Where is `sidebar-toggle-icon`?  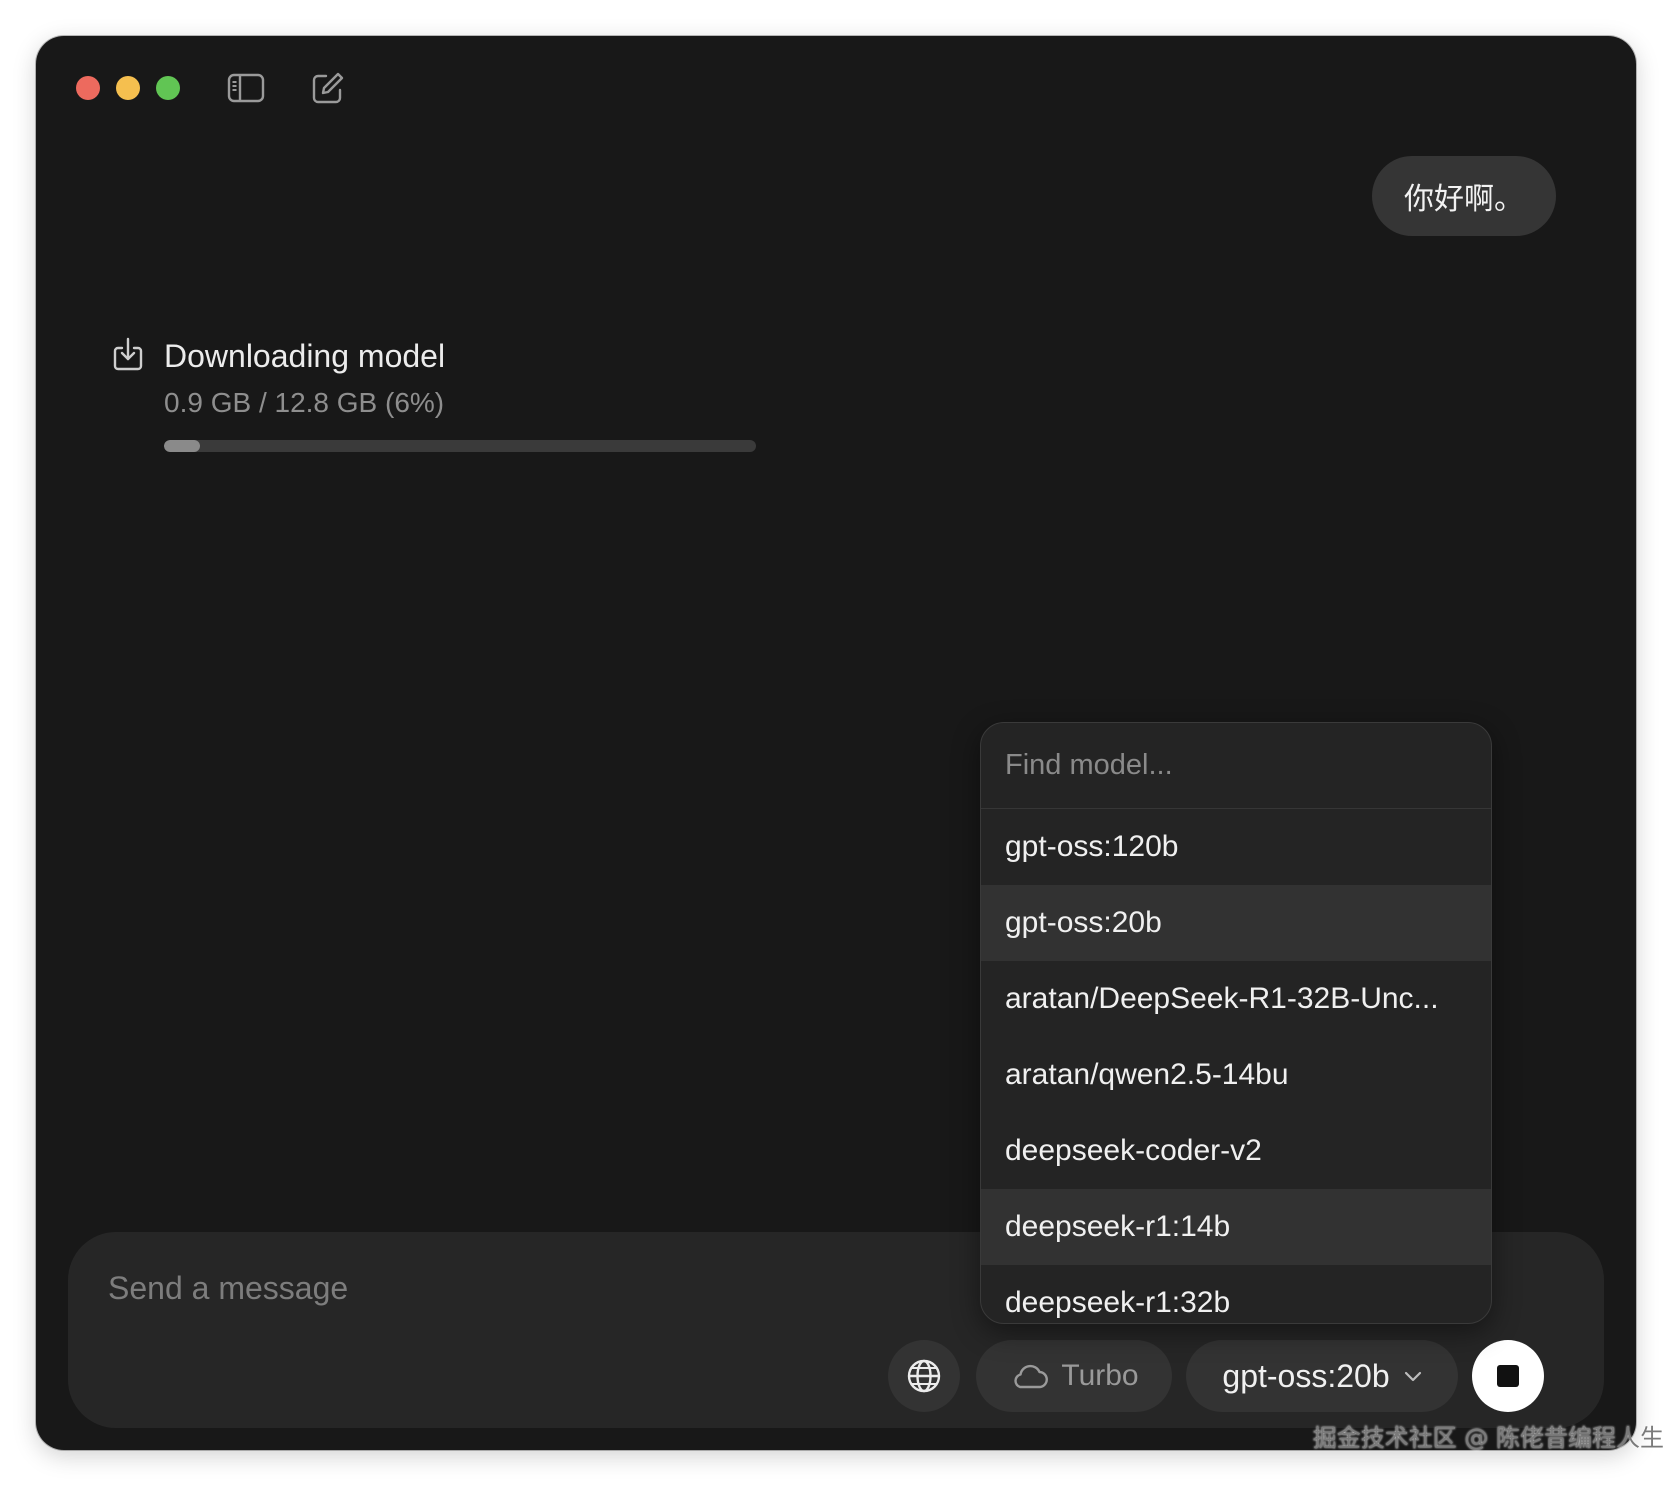
sidebar-toggle-icon is located at coordinates (246, 88).